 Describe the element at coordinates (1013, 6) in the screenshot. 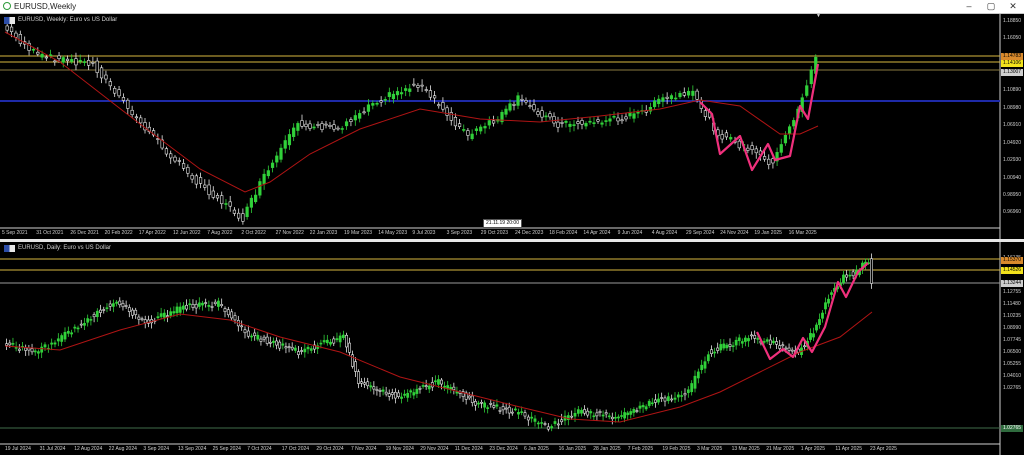

I see `close-button: ✕` at that location.